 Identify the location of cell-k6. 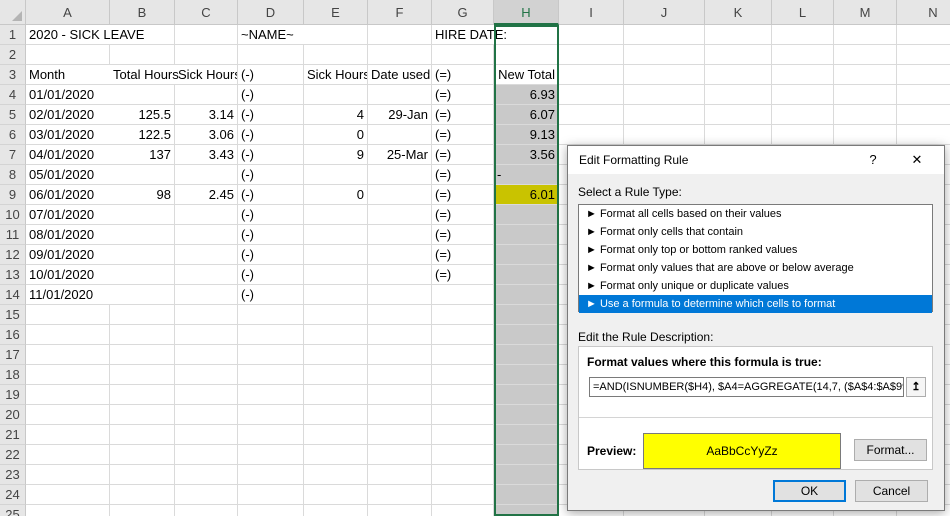
(738, 135).